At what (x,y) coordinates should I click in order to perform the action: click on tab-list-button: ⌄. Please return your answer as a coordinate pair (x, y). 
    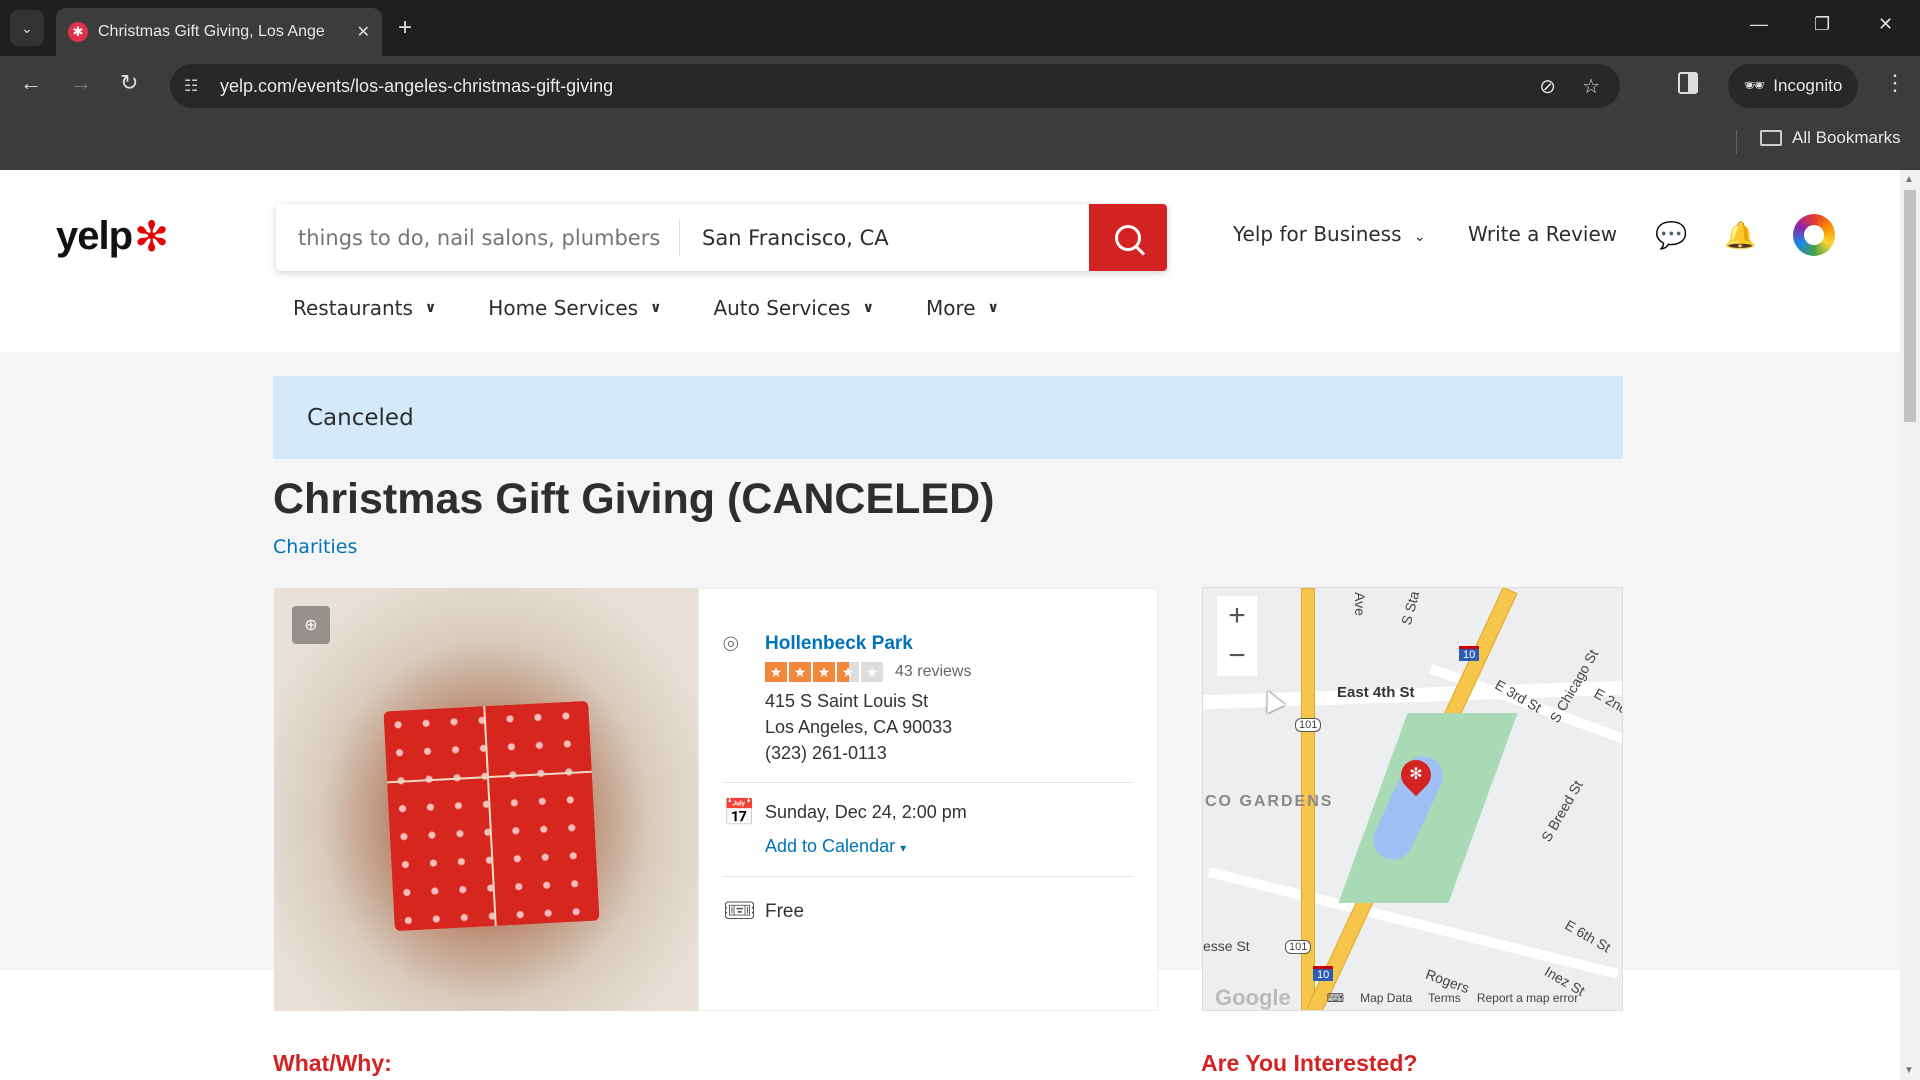
    Looking at the image, I should click on (27, 28).